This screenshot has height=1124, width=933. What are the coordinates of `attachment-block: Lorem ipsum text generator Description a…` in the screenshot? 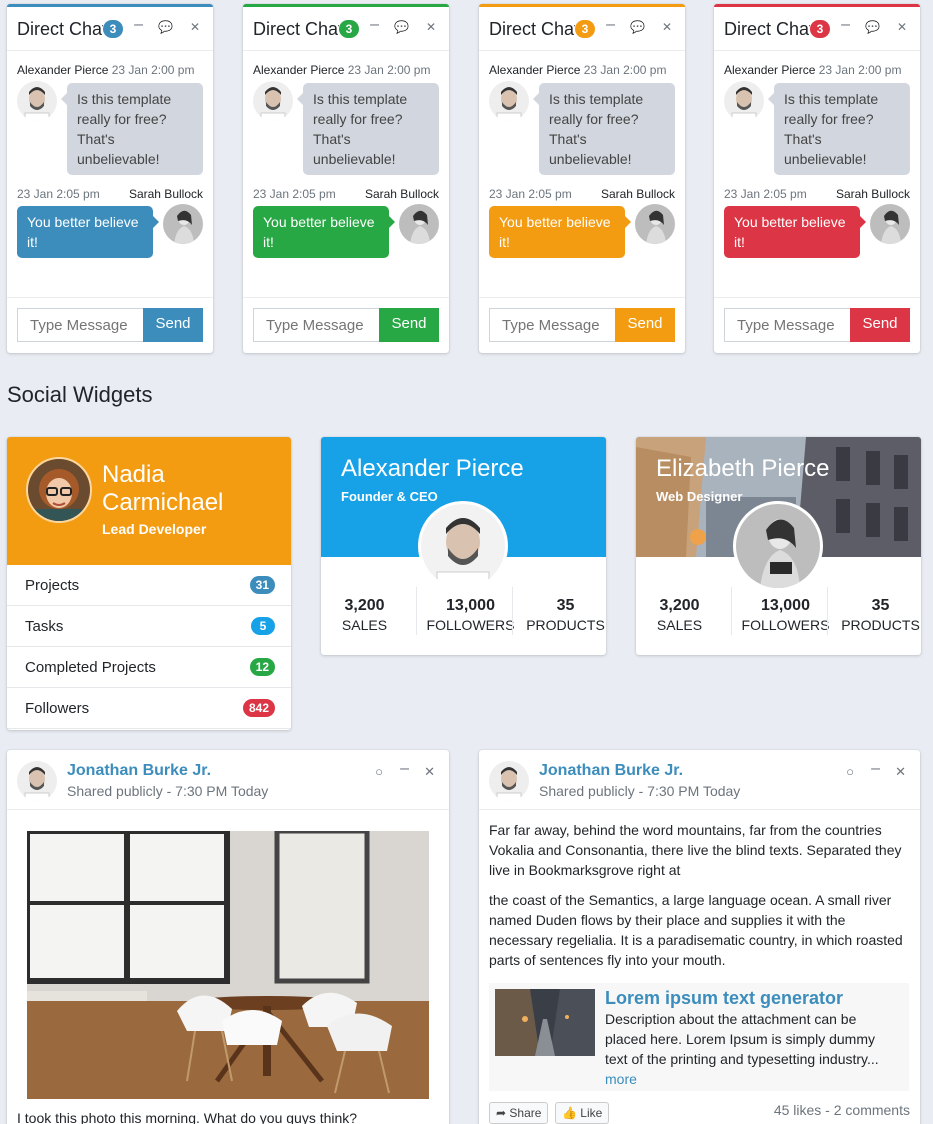 It's located at (699, 1037).